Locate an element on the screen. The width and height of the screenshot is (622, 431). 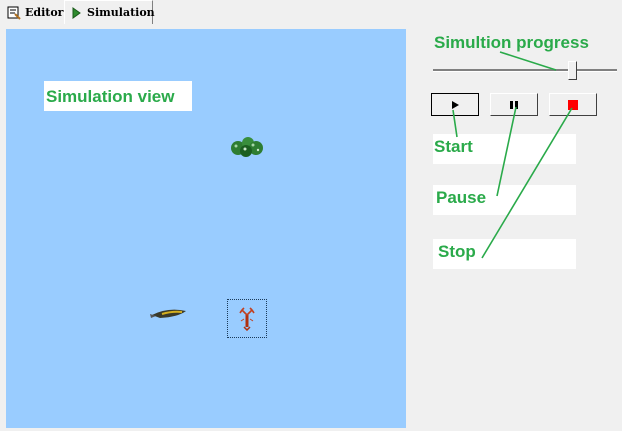
progress-arrow is located at coordinates (528, 61).